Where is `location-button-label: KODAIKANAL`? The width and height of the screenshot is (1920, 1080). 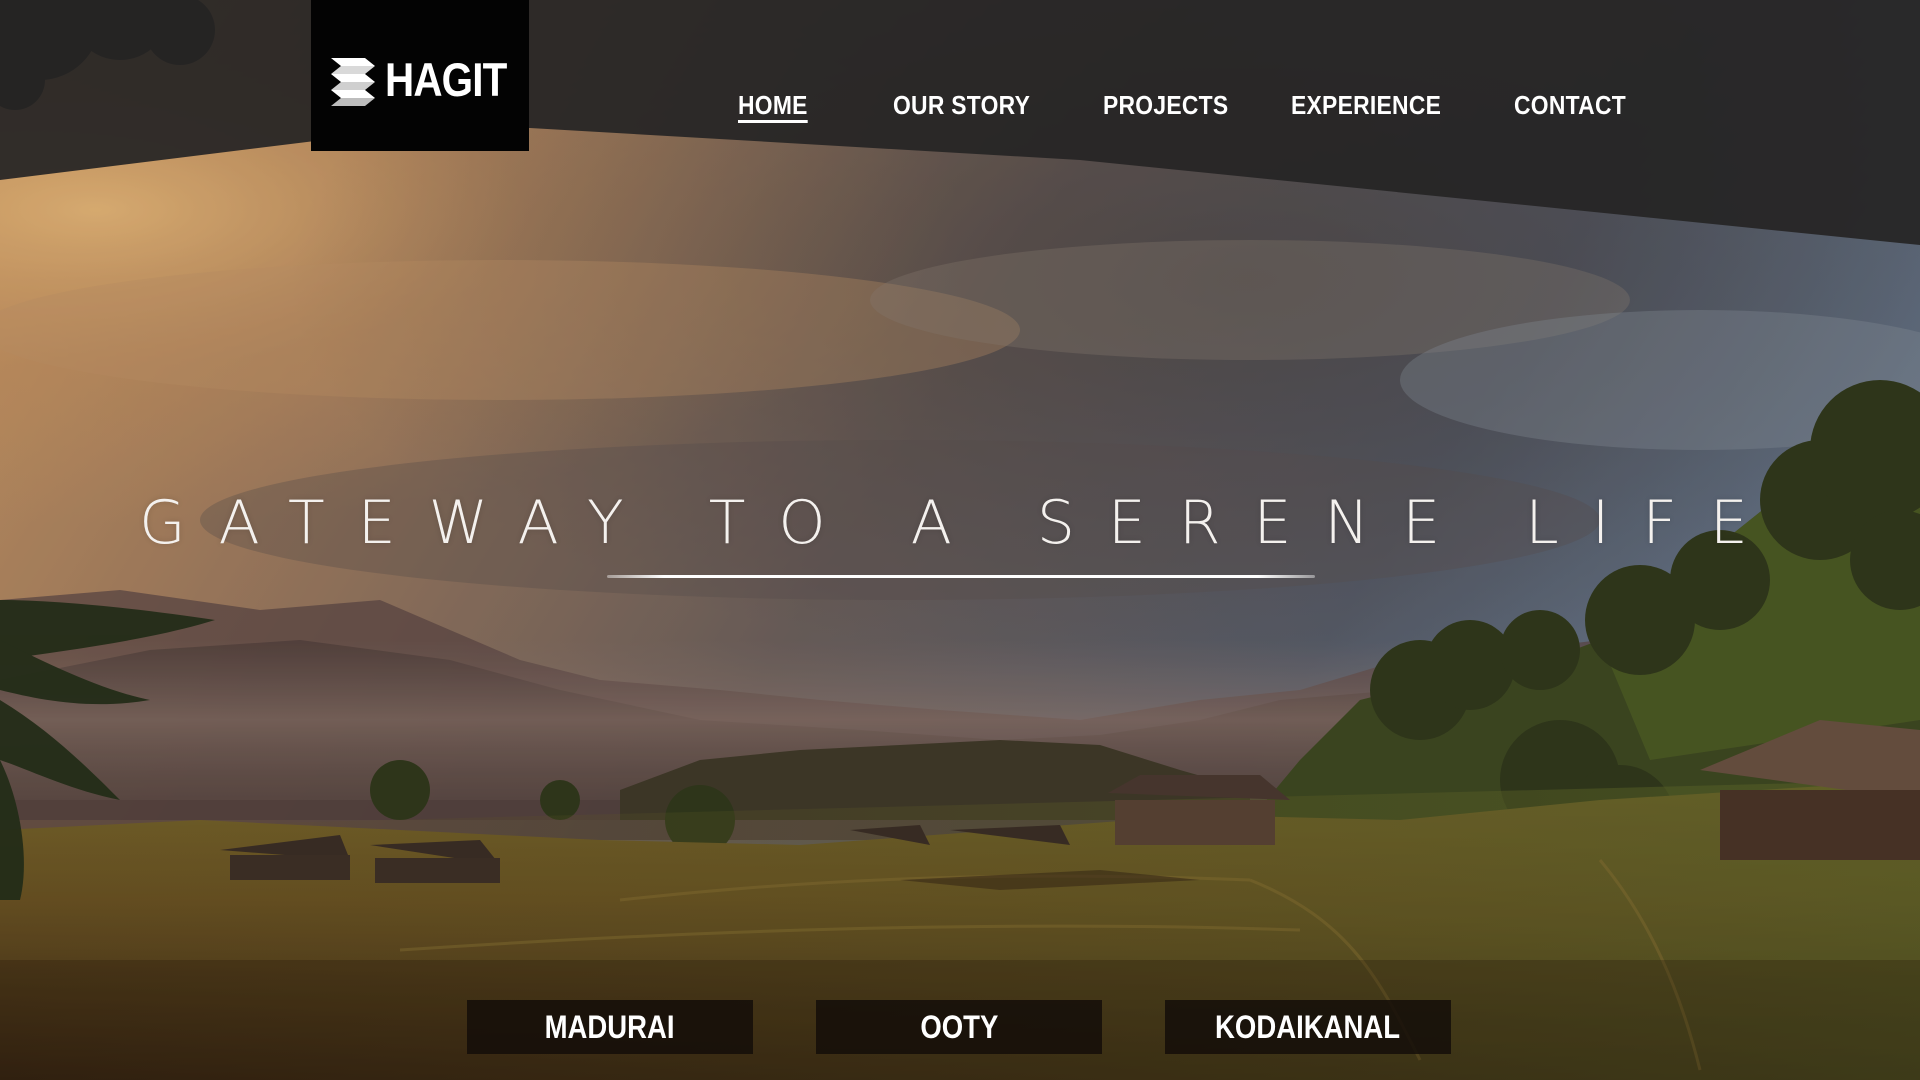 location-button-label: KODAIKANAL is located at coordinates (1308, 1026).